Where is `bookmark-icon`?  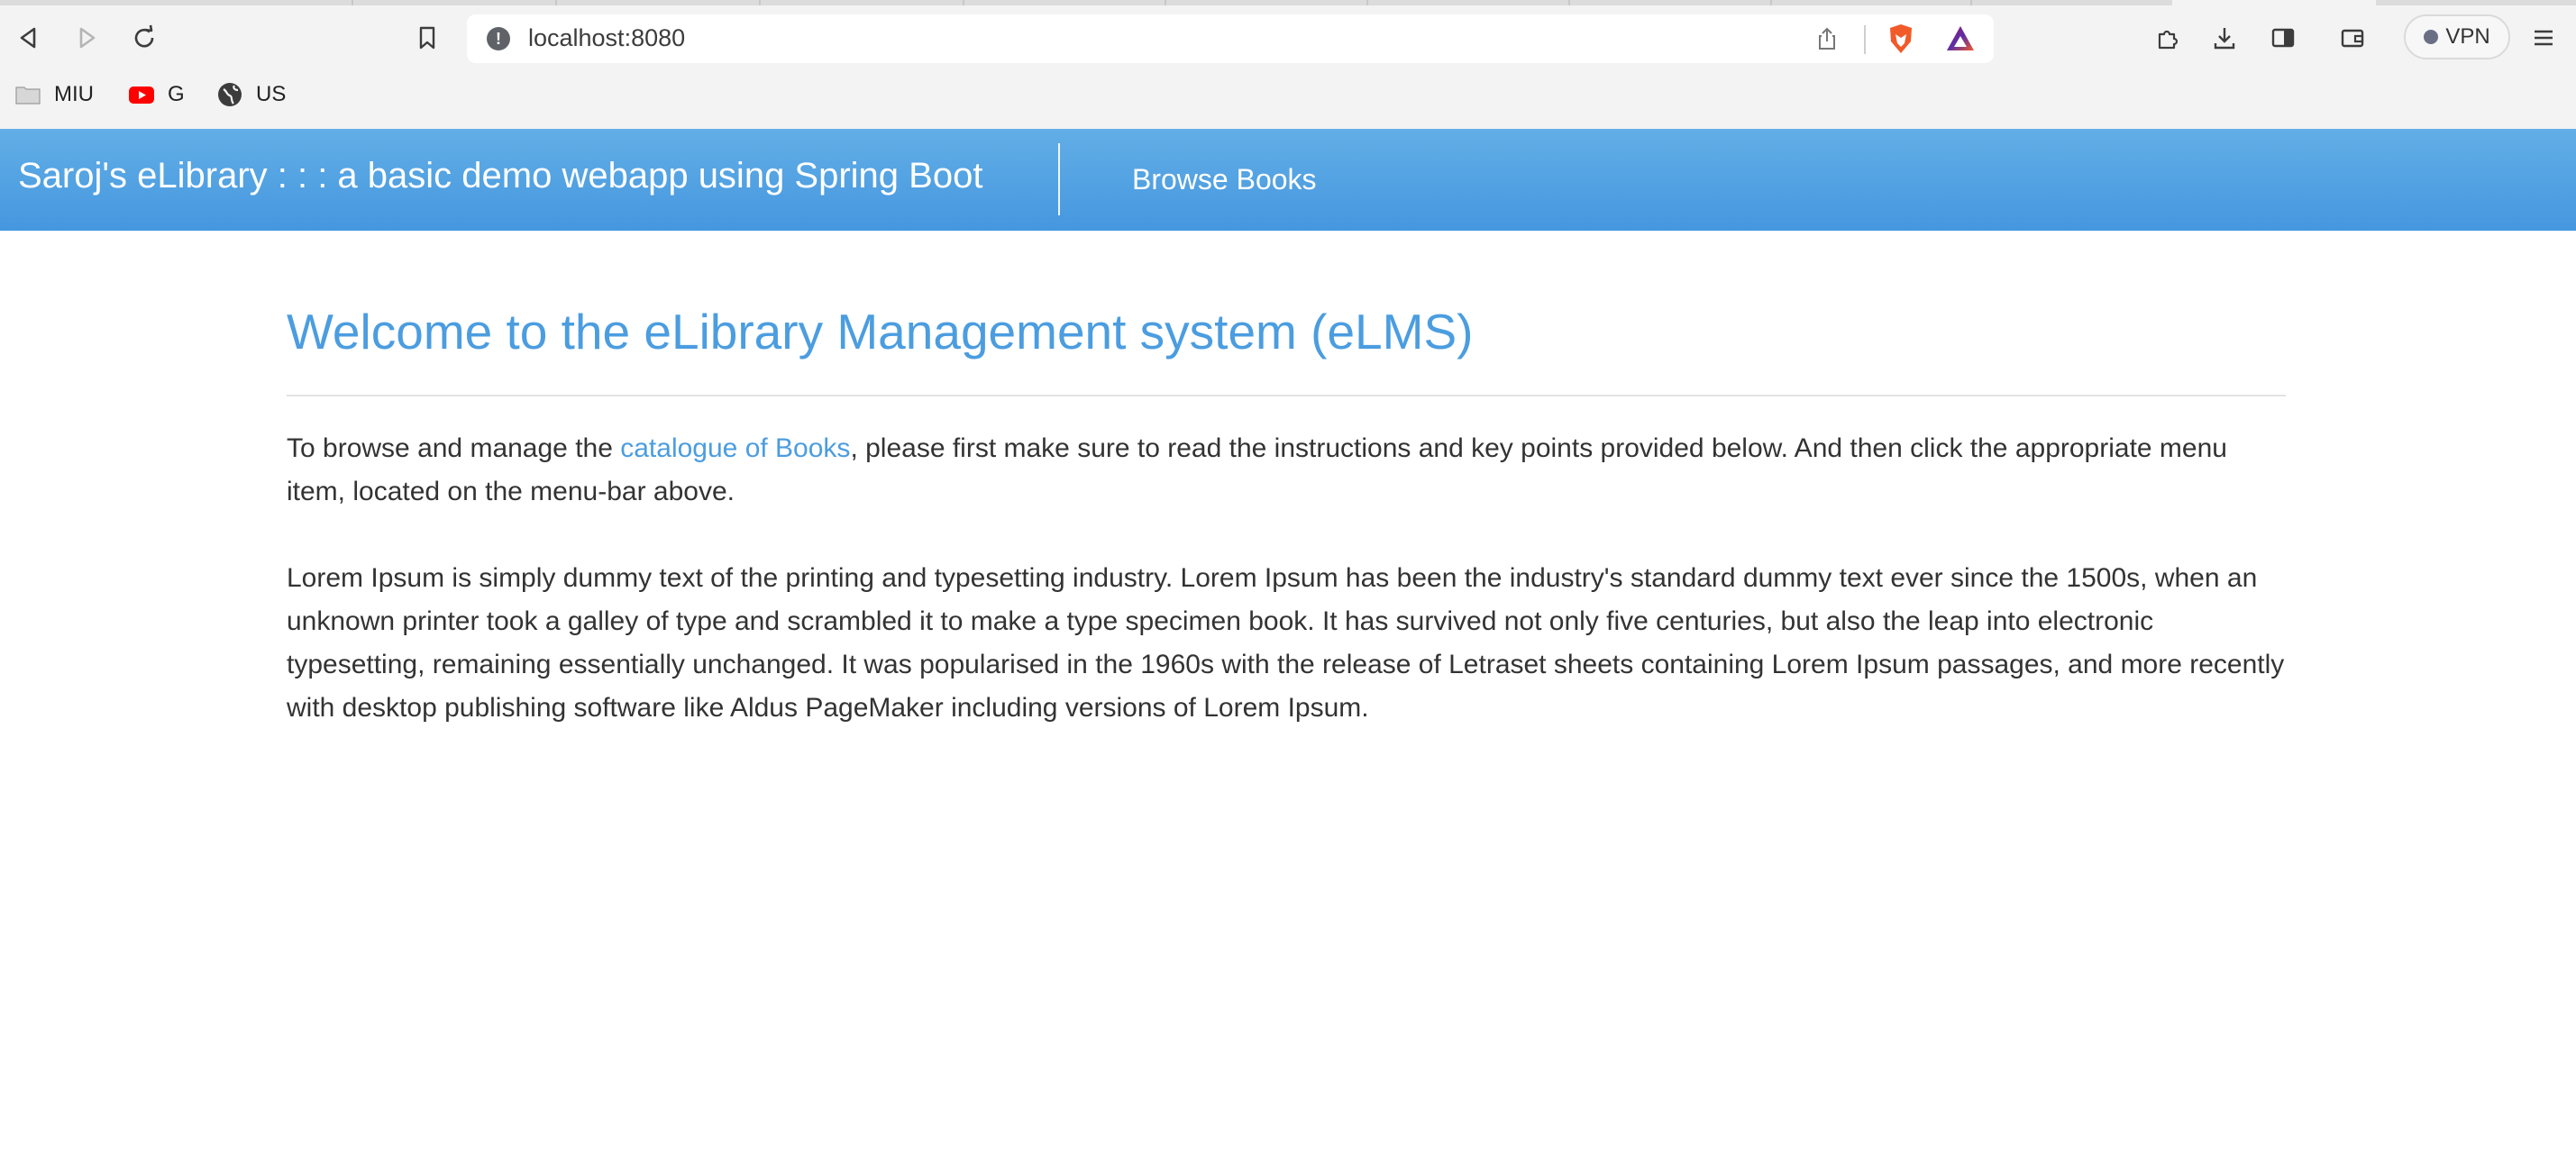
bookmark-icon is located at coordinates (427, 38).